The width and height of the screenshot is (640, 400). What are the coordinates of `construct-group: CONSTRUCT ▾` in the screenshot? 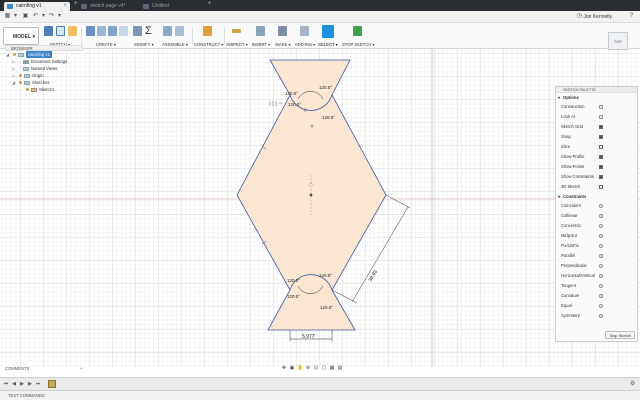 It's located at (208, 36).